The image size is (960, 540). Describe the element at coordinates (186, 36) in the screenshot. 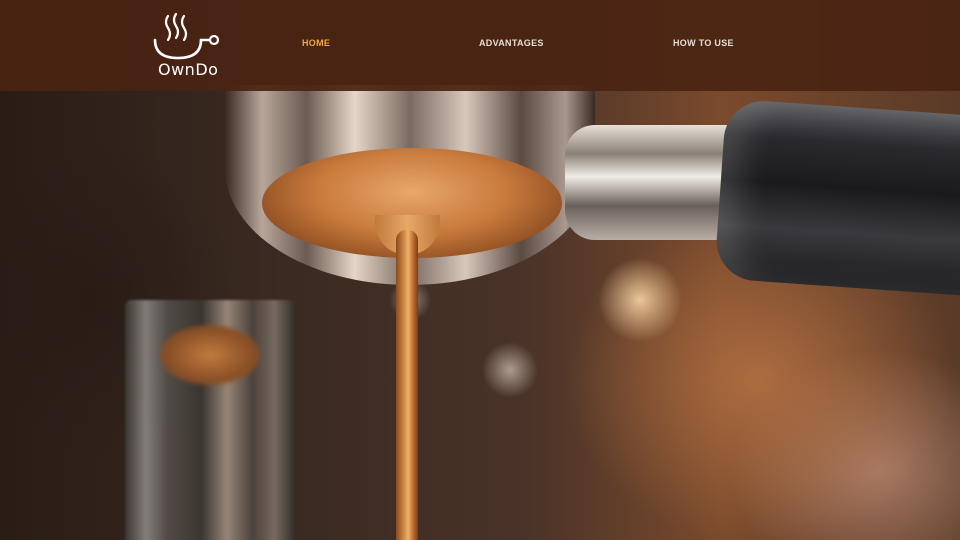

I see `coffee-cup-icon` at that location.